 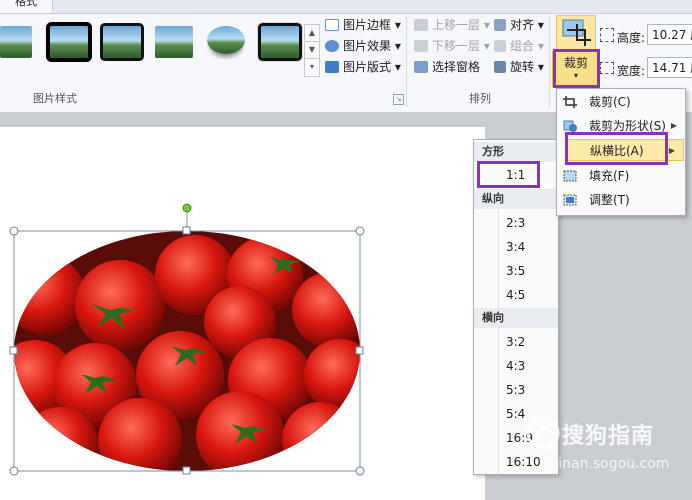 What do you see at coordinates (421, 25) in the screenshot?
I see `bring-forward-icon` at bounding box center [421, 25].